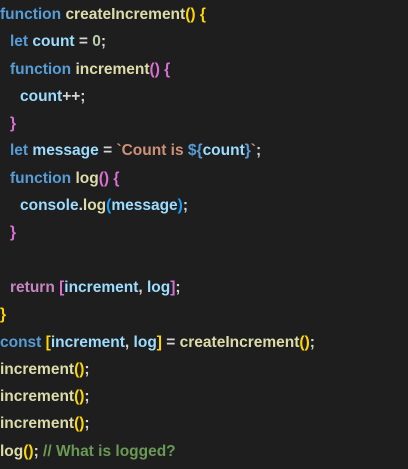 This screenshot has height=469, width=408. What do you see at coordinates (204, 69) in the screenshot?
I see `code-line: function increment() {` at bounding box center [204, 69].